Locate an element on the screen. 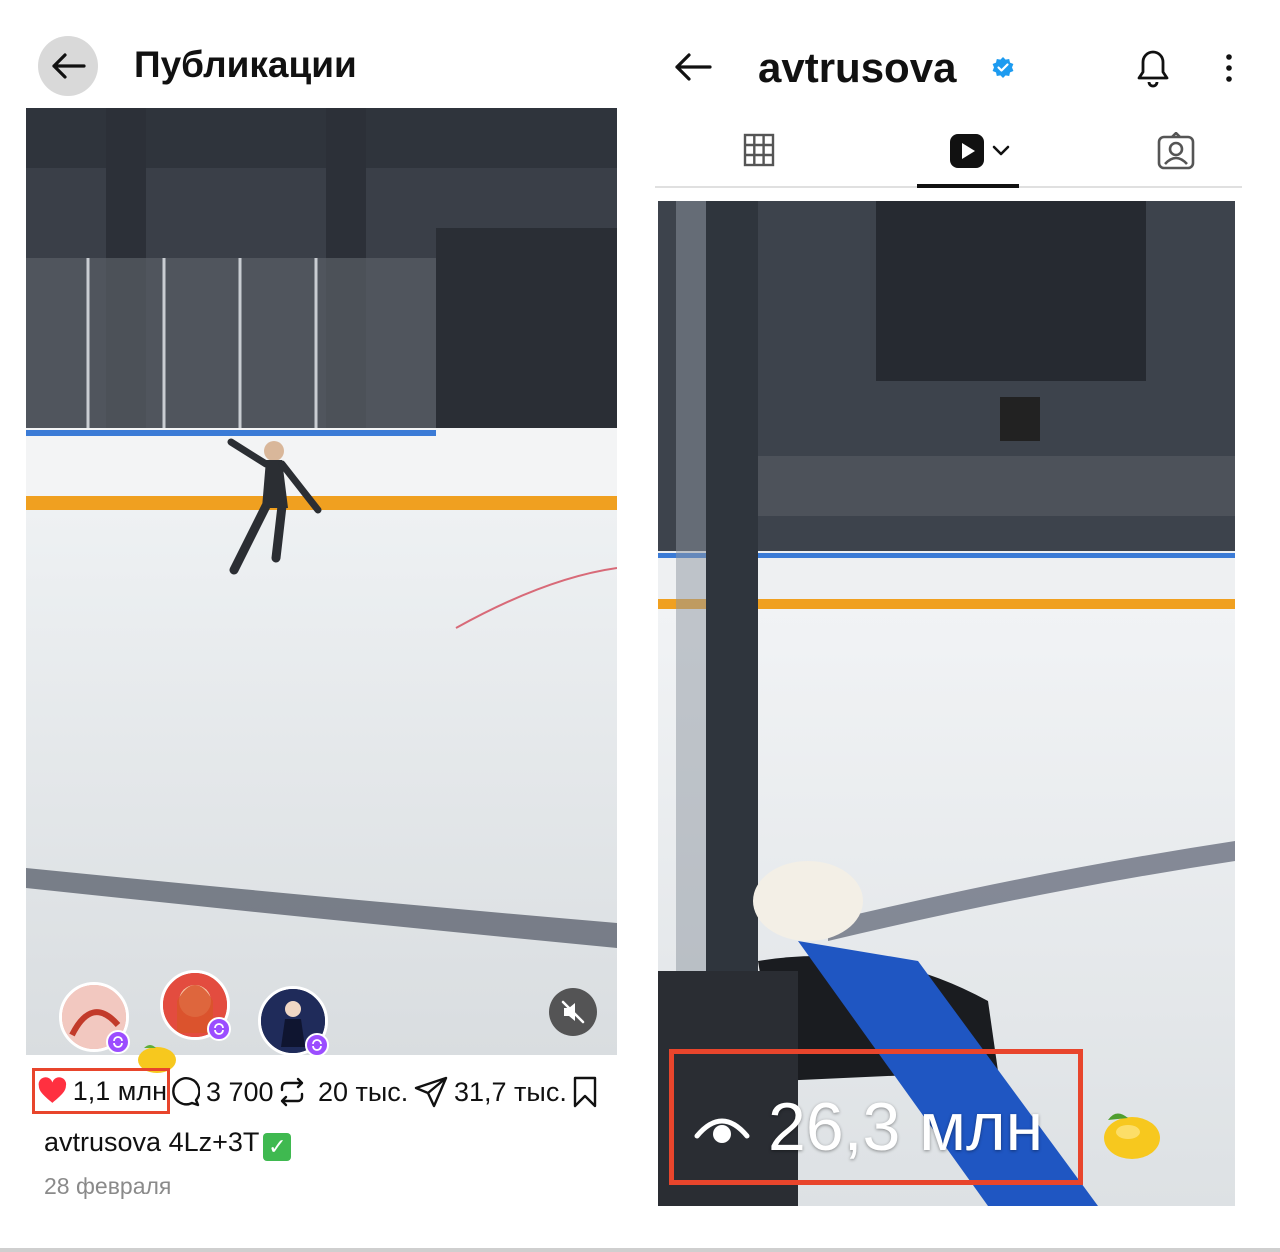  reels-icon is located at coordinates (967, 151).